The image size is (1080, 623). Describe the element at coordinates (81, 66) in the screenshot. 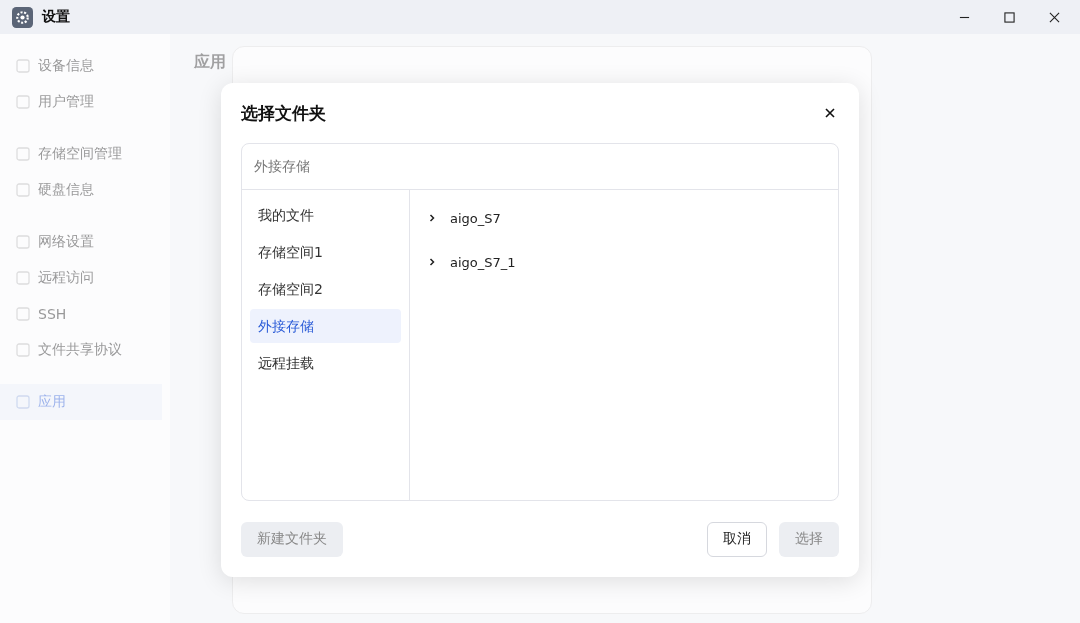

I see `sidebar-item: 设备信息` at that location.